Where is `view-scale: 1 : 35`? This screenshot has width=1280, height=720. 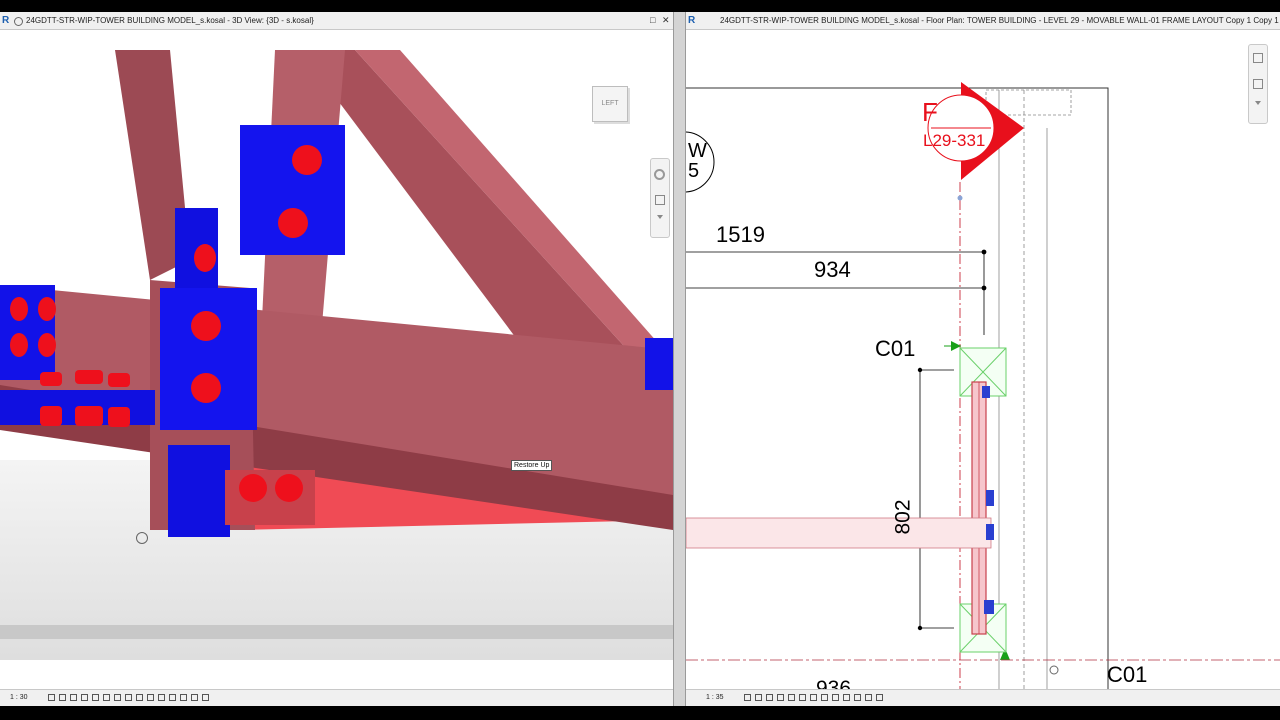
view-scale: 1 : 35 is located at coordinates (715, 698).